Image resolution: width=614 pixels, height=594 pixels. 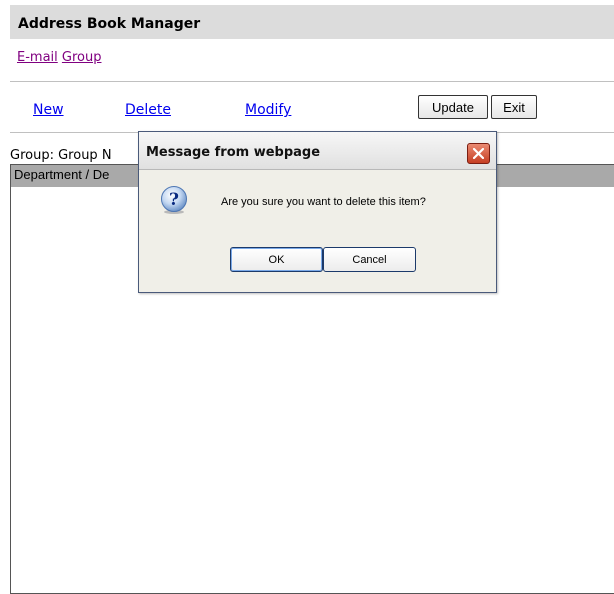 What do you see at coordinates (59, 57) in the screenshot?
I see `nav-links: E-mail Group` at bounding box center [59, 57].